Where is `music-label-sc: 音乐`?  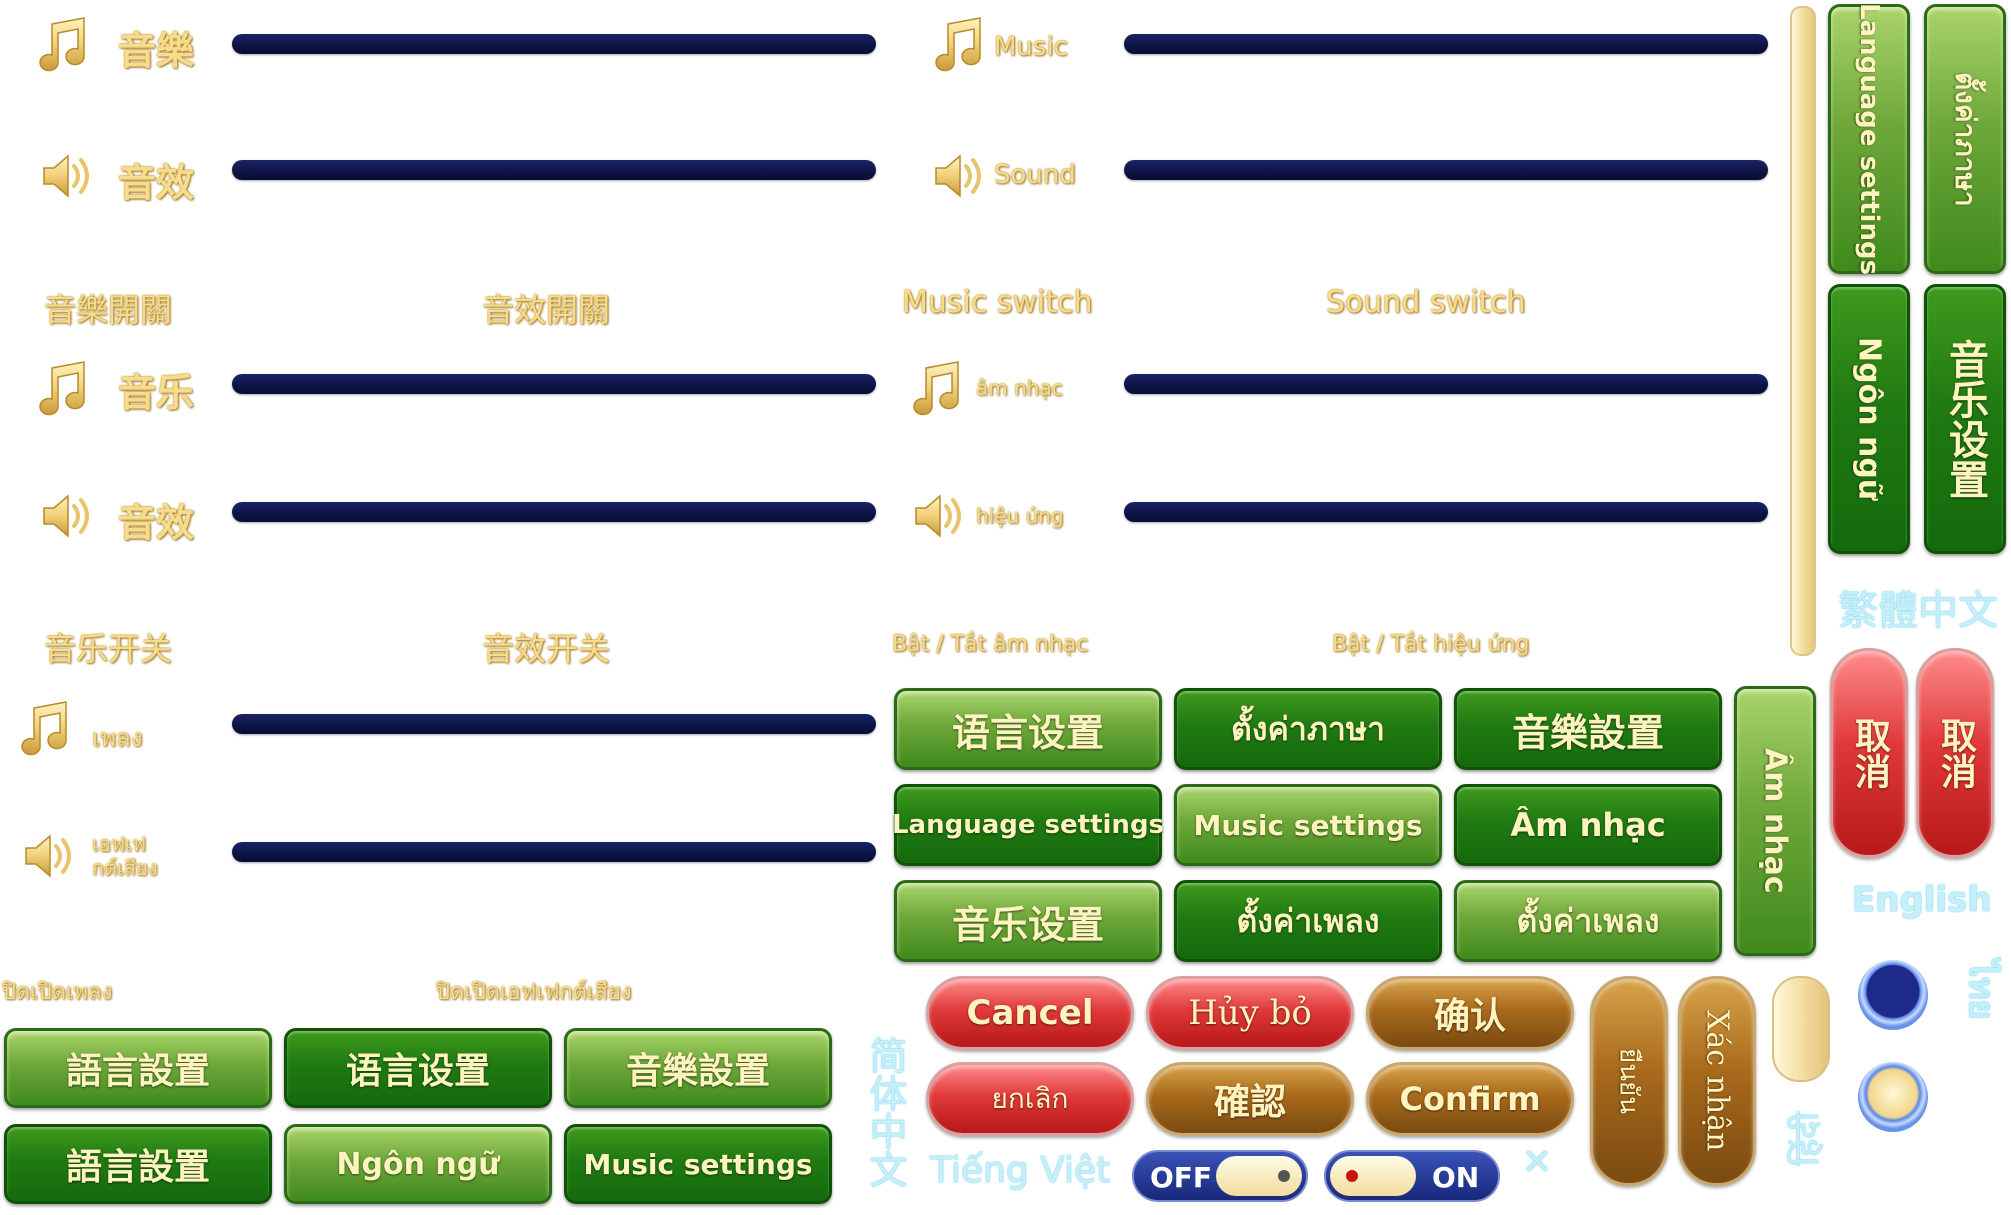
music-label-sc: 音乐 is located at coordinates (156, 393).